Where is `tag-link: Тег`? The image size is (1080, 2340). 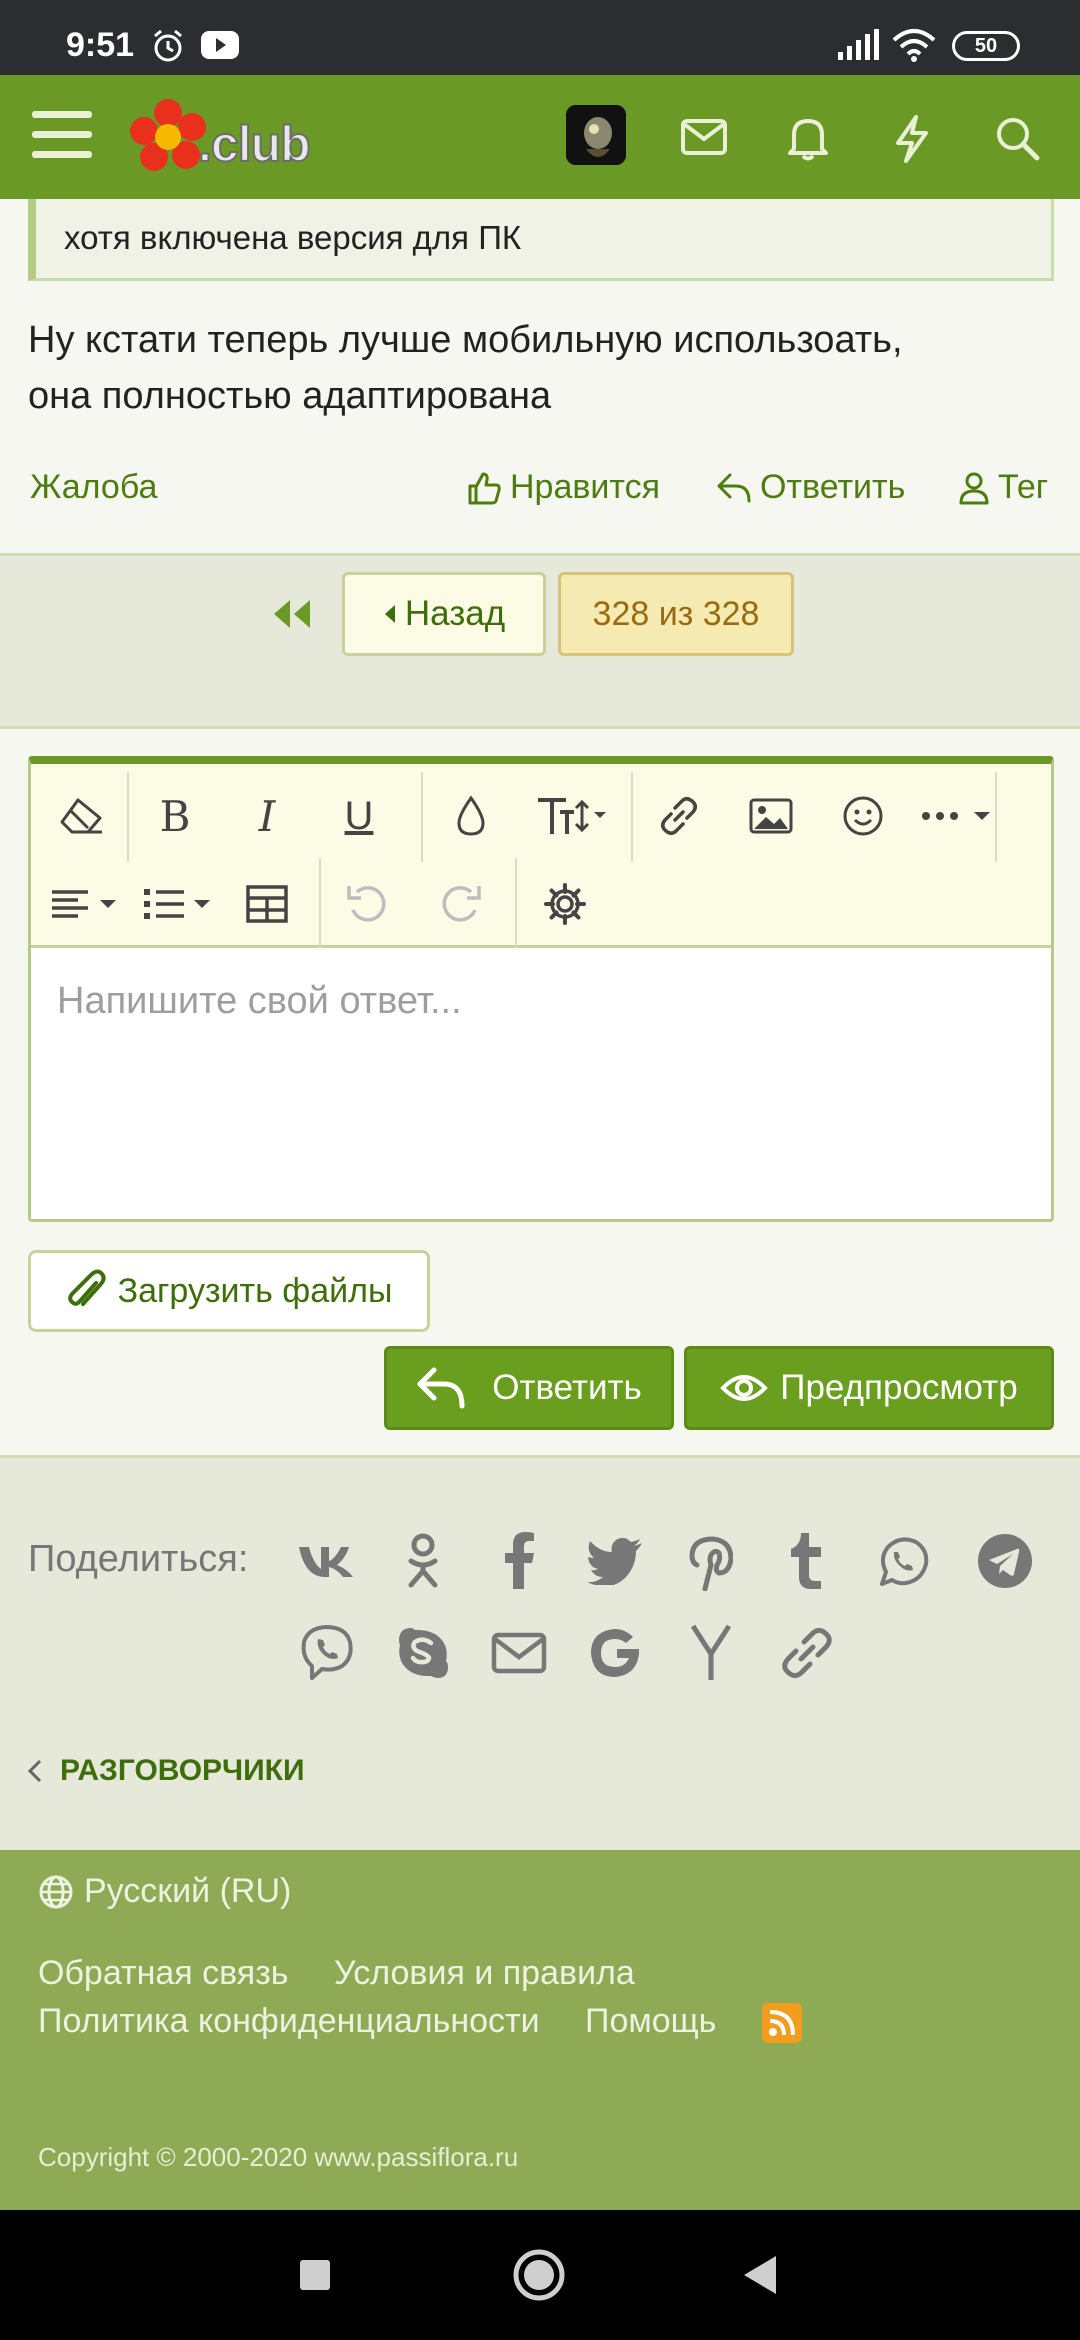
tag-link: Тег is located at coordinates (1003, 487).